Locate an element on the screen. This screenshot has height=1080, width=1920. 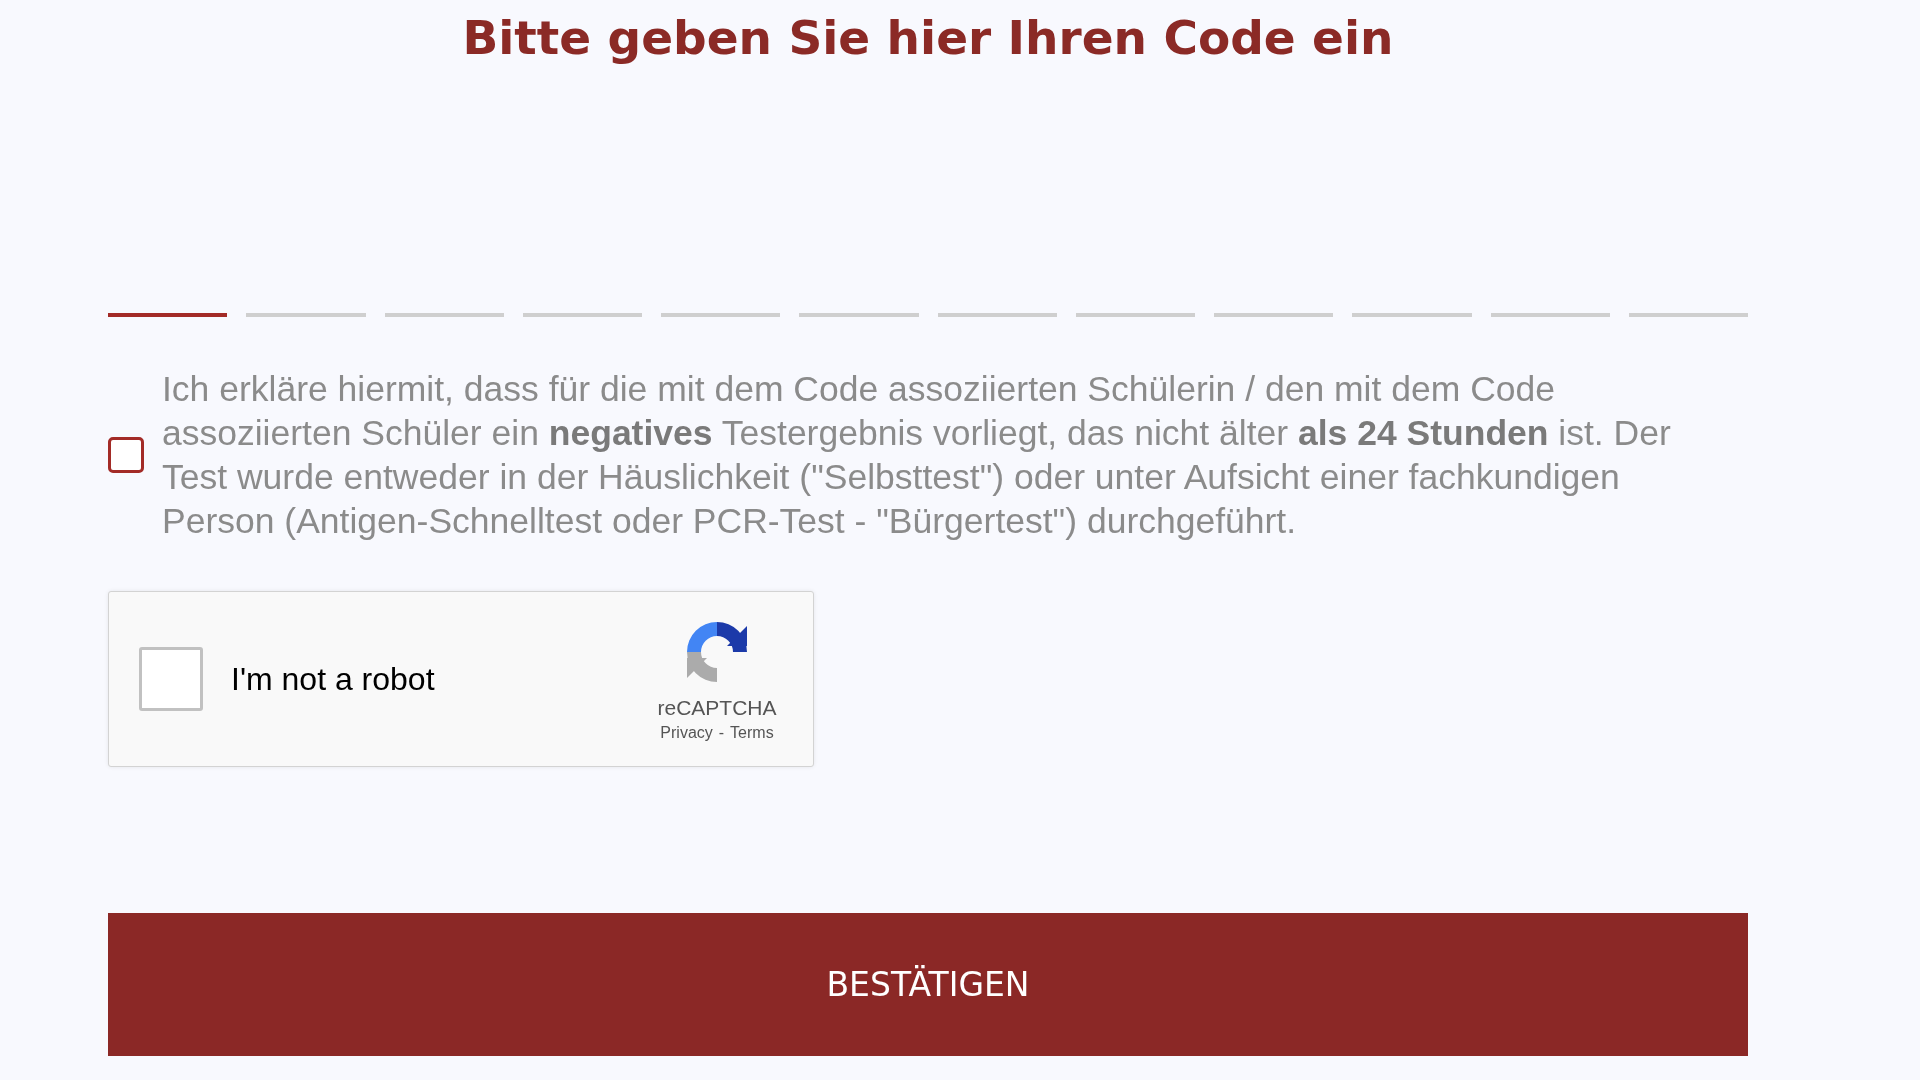
footer-link: Terms is located at coordinates (752, 733).